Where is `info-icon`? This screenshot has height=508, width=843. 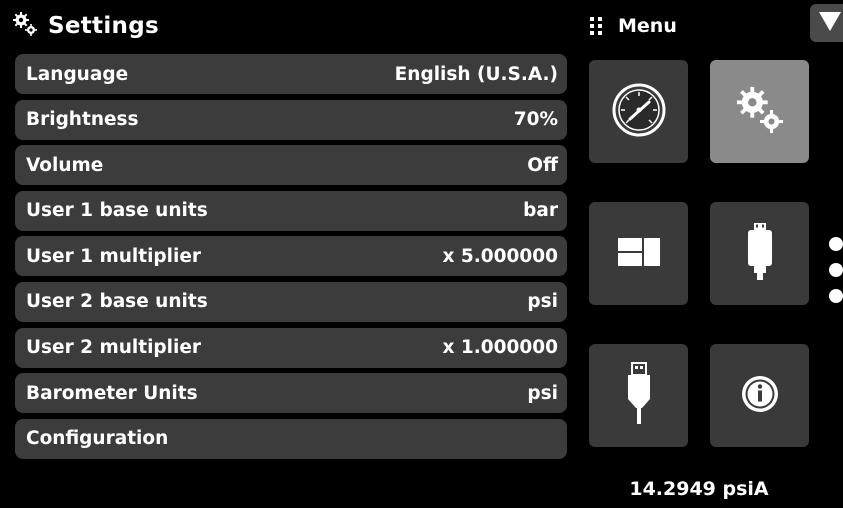
info-icon is located at coordinates (760, 396).